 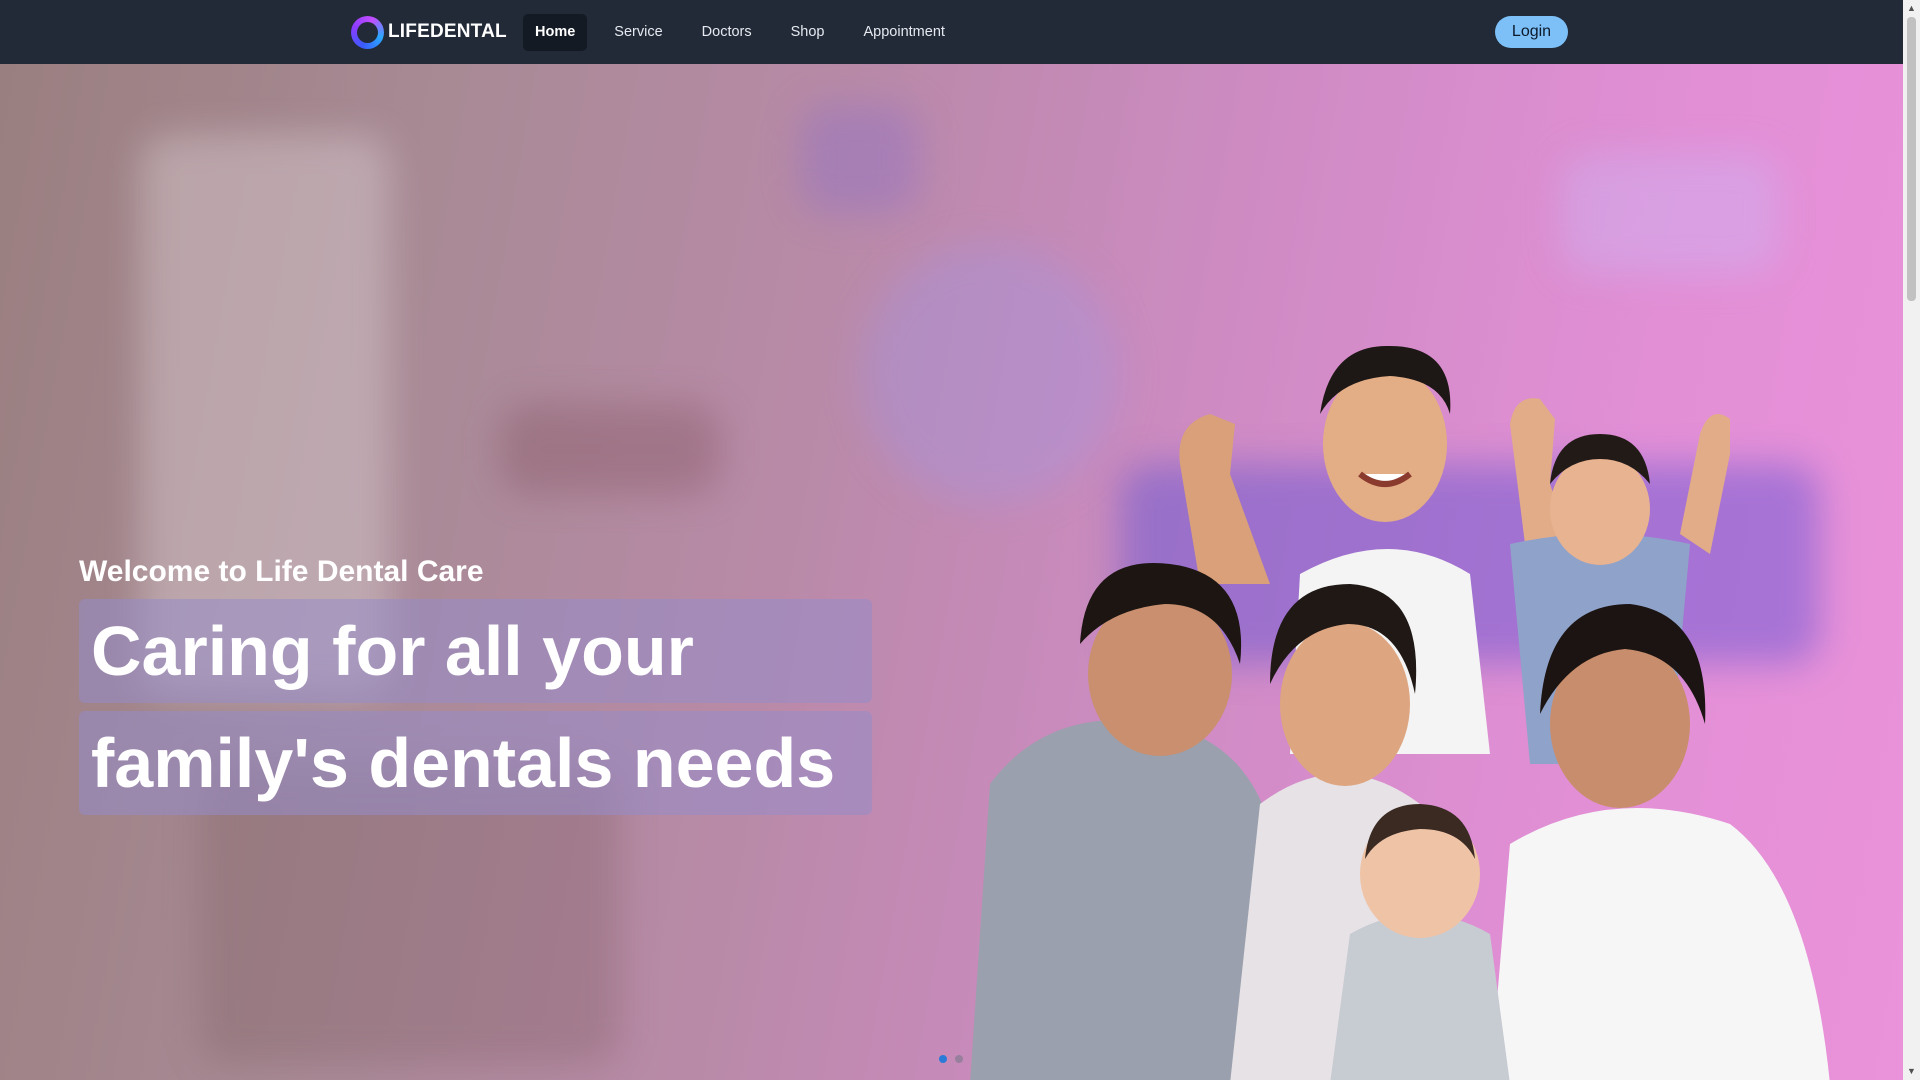 I want to click on nav-appointment: Appointment, so click(x=904, y=32).